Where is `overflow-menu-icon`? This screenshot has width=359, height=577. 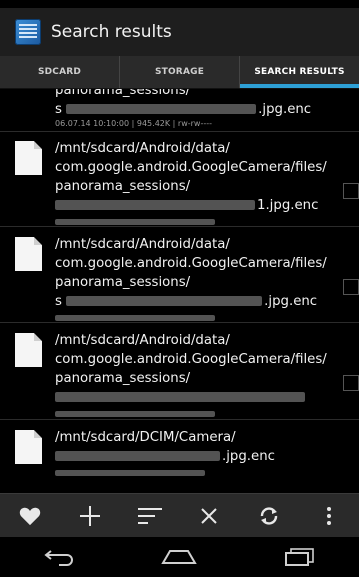
overflow-menu-icon is located at coordinates (329, 516).